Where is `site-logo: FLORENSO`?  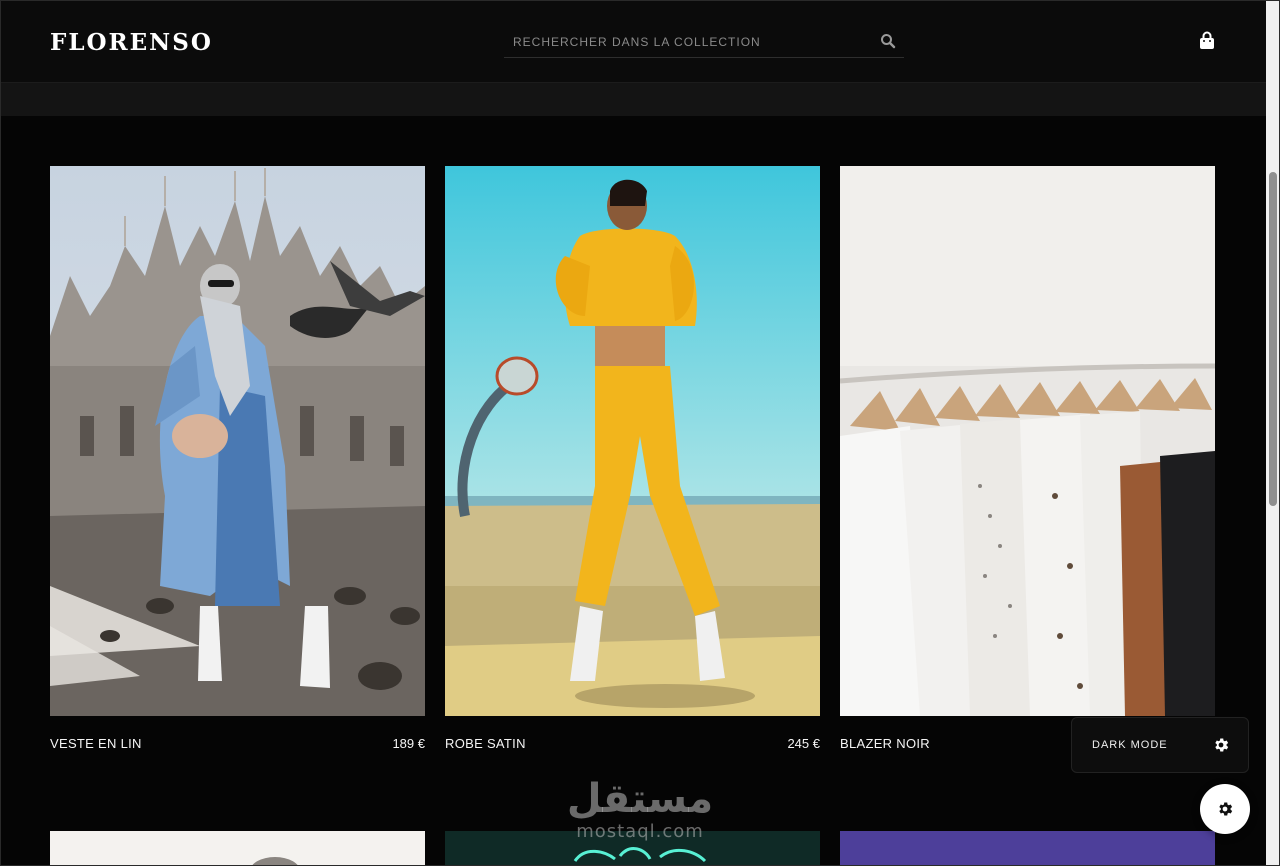 site-logo: FLORENSO is located at coordinates (131, 42).